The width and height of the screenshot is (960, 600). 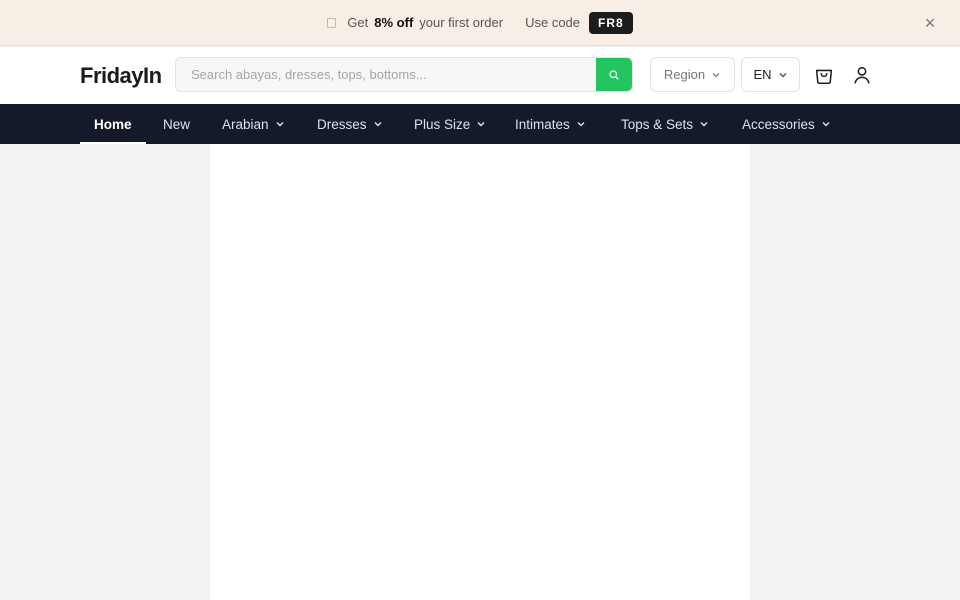 I want to click on site-header: FridayIn Region EN, so click(x=480, y=75).